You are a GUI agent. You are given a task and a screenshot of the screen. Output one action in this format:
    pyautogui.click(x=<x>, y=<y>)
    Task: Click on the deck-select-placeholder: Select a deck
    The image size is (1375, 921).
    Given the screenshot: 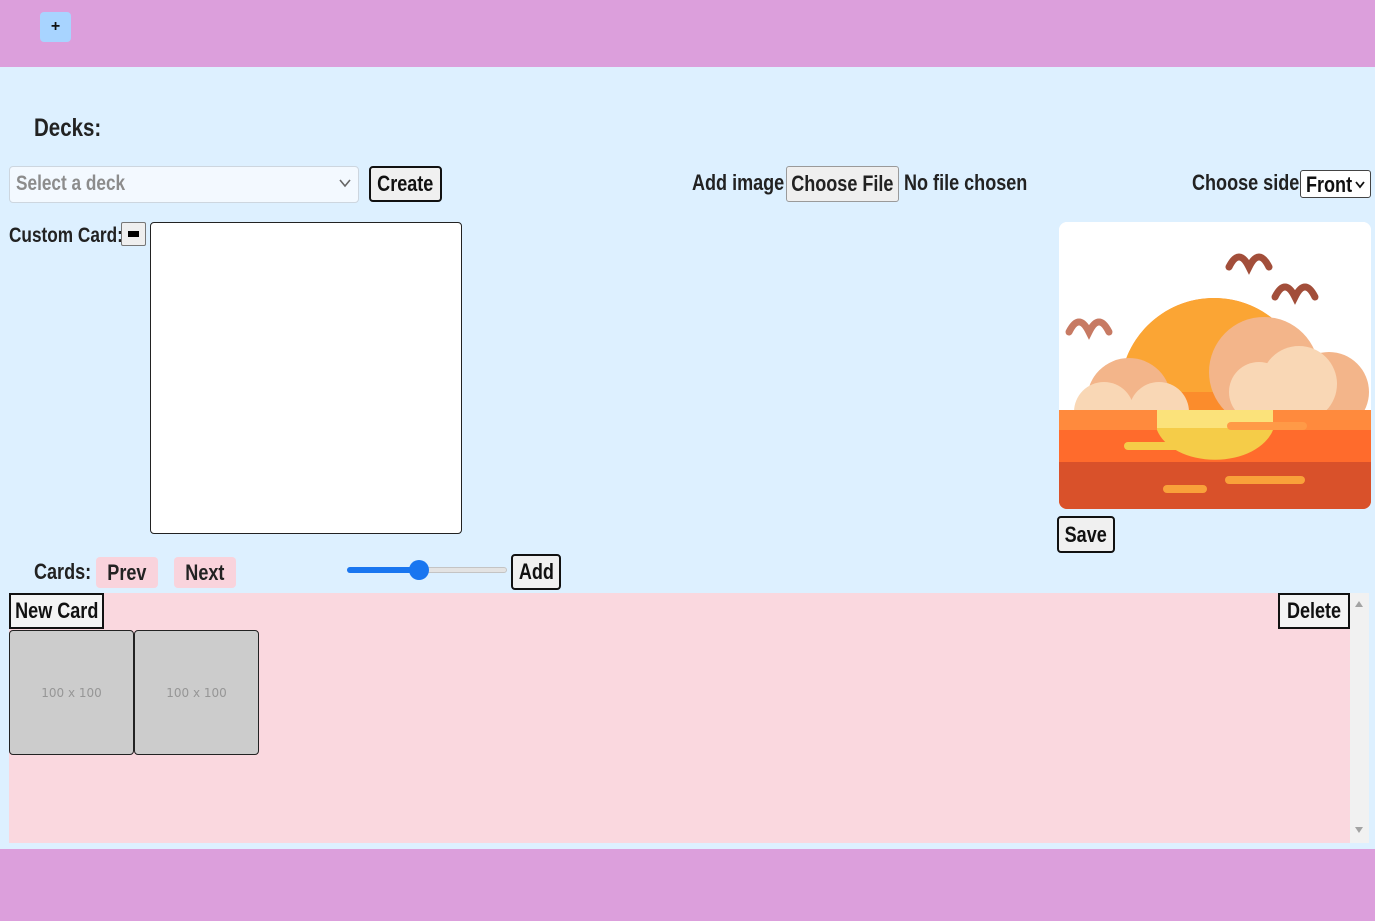 What is the action you would take?
    pyautogui.click(x=71, y=183)
    